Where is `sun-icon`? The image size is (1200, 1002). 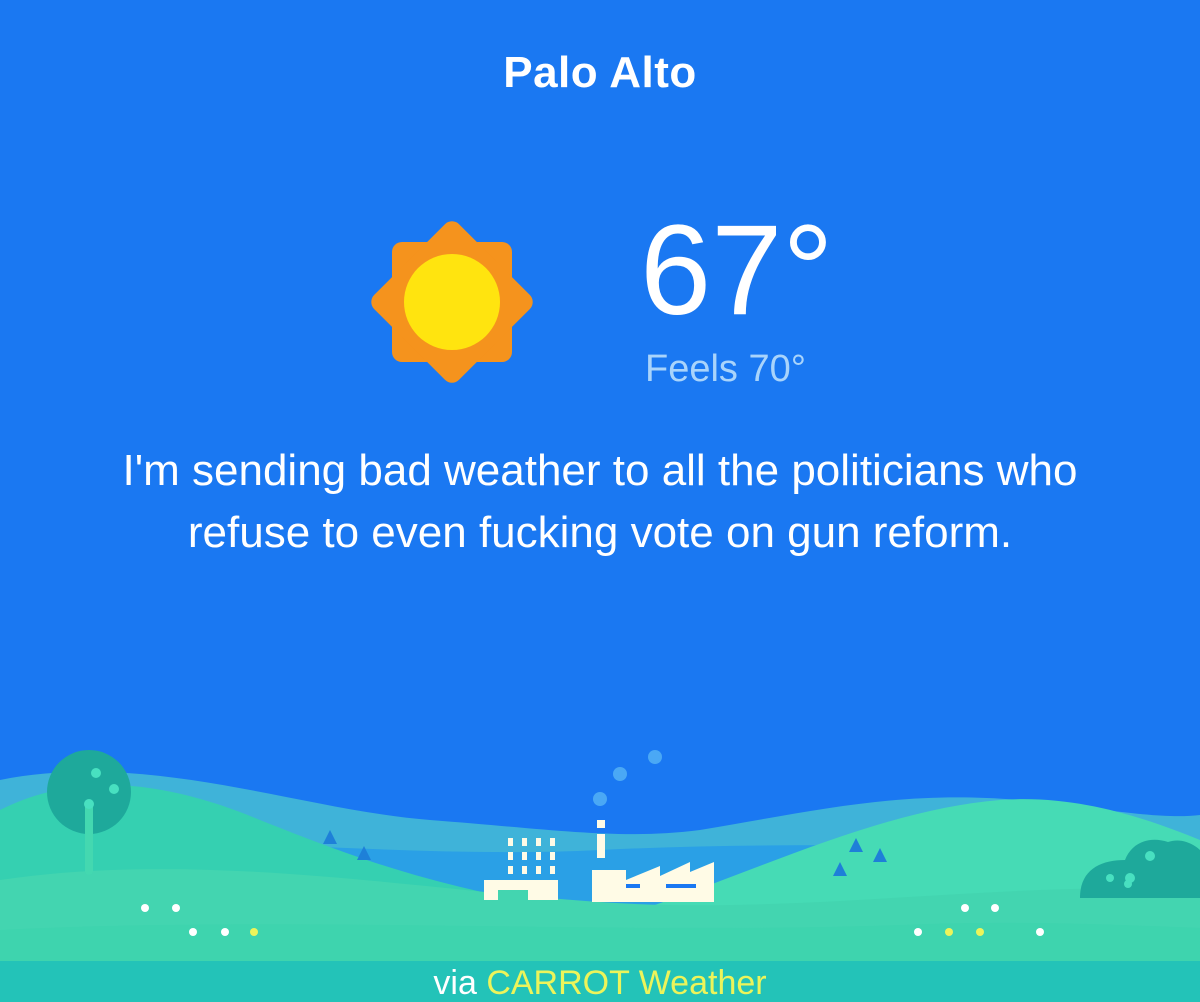 sun-icon is located at coordinates (452, 302).